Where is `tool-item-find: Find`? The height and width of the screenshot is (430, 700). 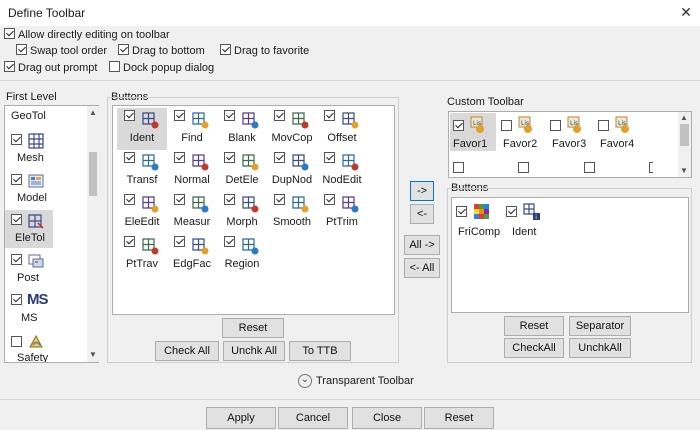 tool-item-find: Find is located at coordinates (192, 129).